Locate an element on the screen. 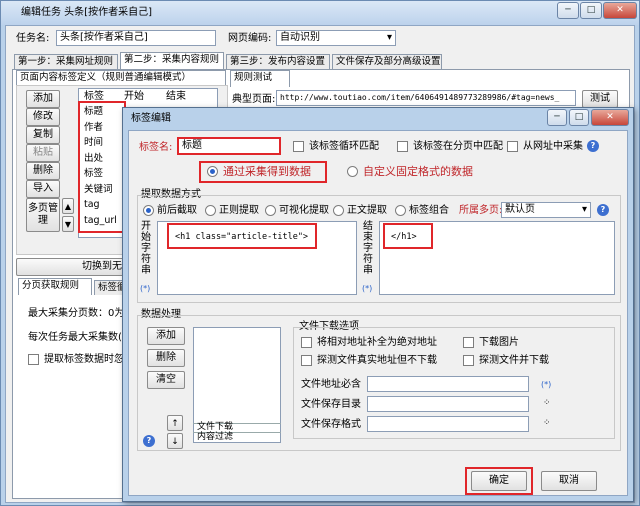 This screenshot has width=640, height=506. loop-match-label: 该标签循环匹配 is located at coordinates (344, 146).